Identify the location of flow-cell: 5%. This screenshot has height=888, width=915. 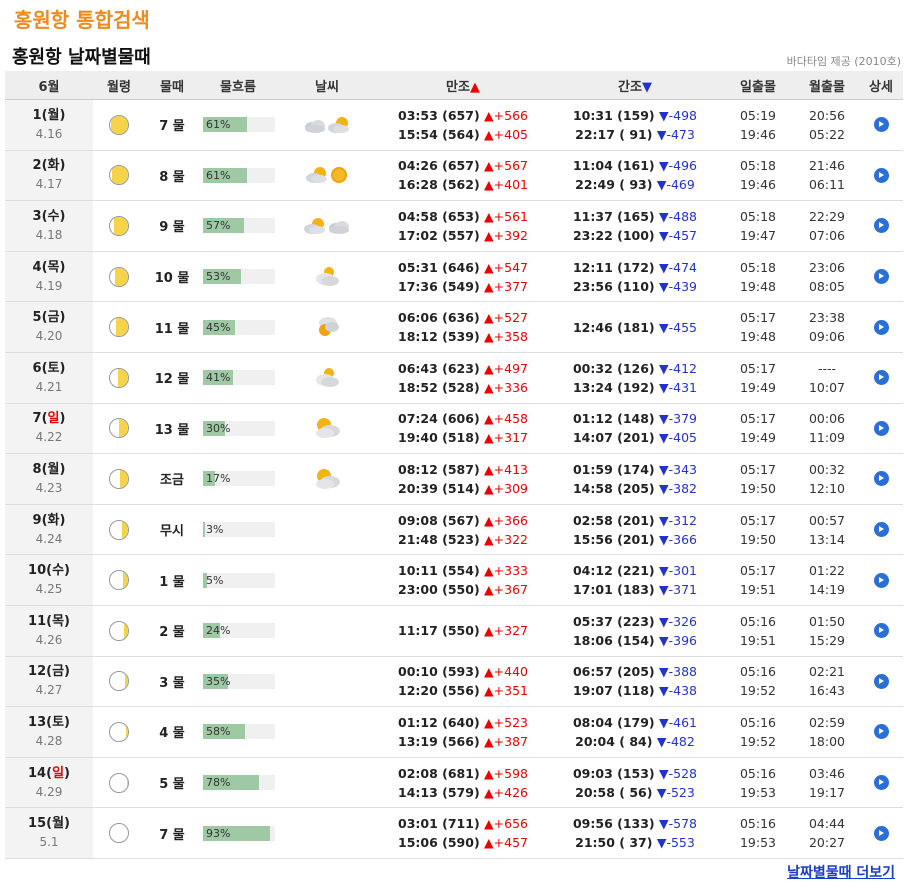
(238, 580).